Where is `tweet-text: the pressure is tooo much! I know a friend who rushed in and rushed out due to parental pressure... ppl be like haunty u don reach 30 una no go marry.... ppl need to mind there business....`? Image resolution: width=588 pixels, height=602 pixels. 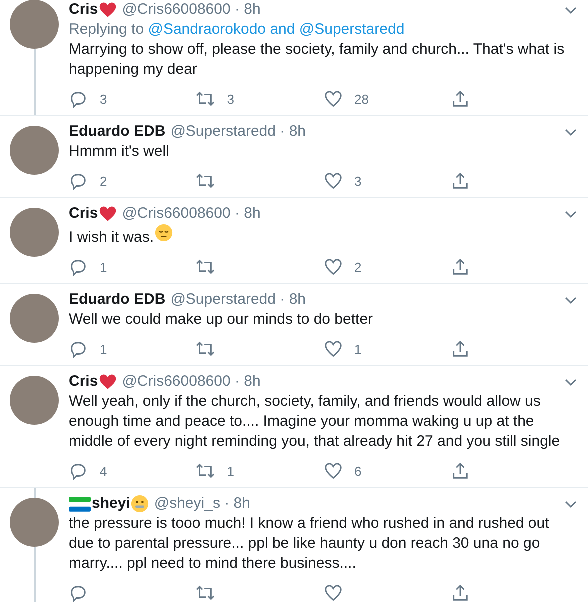
tweet-text: the pressure is tooo much! I know a friend who rushed in and rushed out due to parental pressure... ppl be like haunty u don reach 30 una no go marry.... ppl need to mind there business.... is located at coordinates (309, 543).